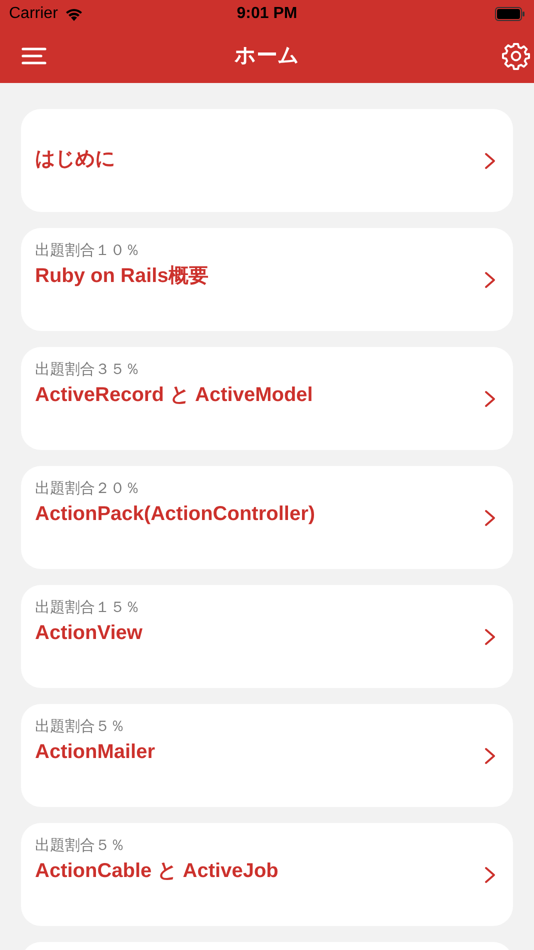 The width and height of the screenshot is (534, 950). Describe the element at coordinates (267, 160) in the screenshot. I see `topic-card: はじめに` at that location.